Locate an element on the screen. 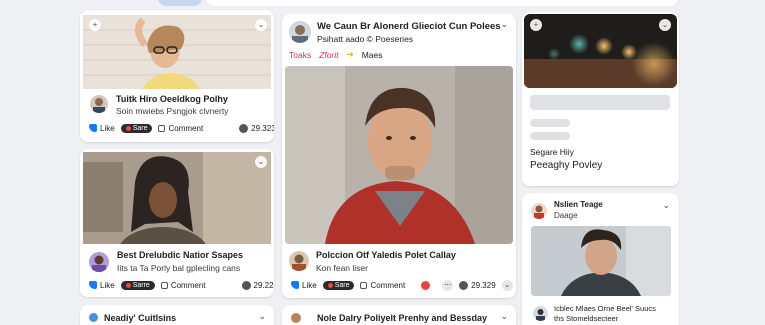 The width and height of the screenshot is (765, 325). share-label: Sarre is located at coordinates (141, 285).